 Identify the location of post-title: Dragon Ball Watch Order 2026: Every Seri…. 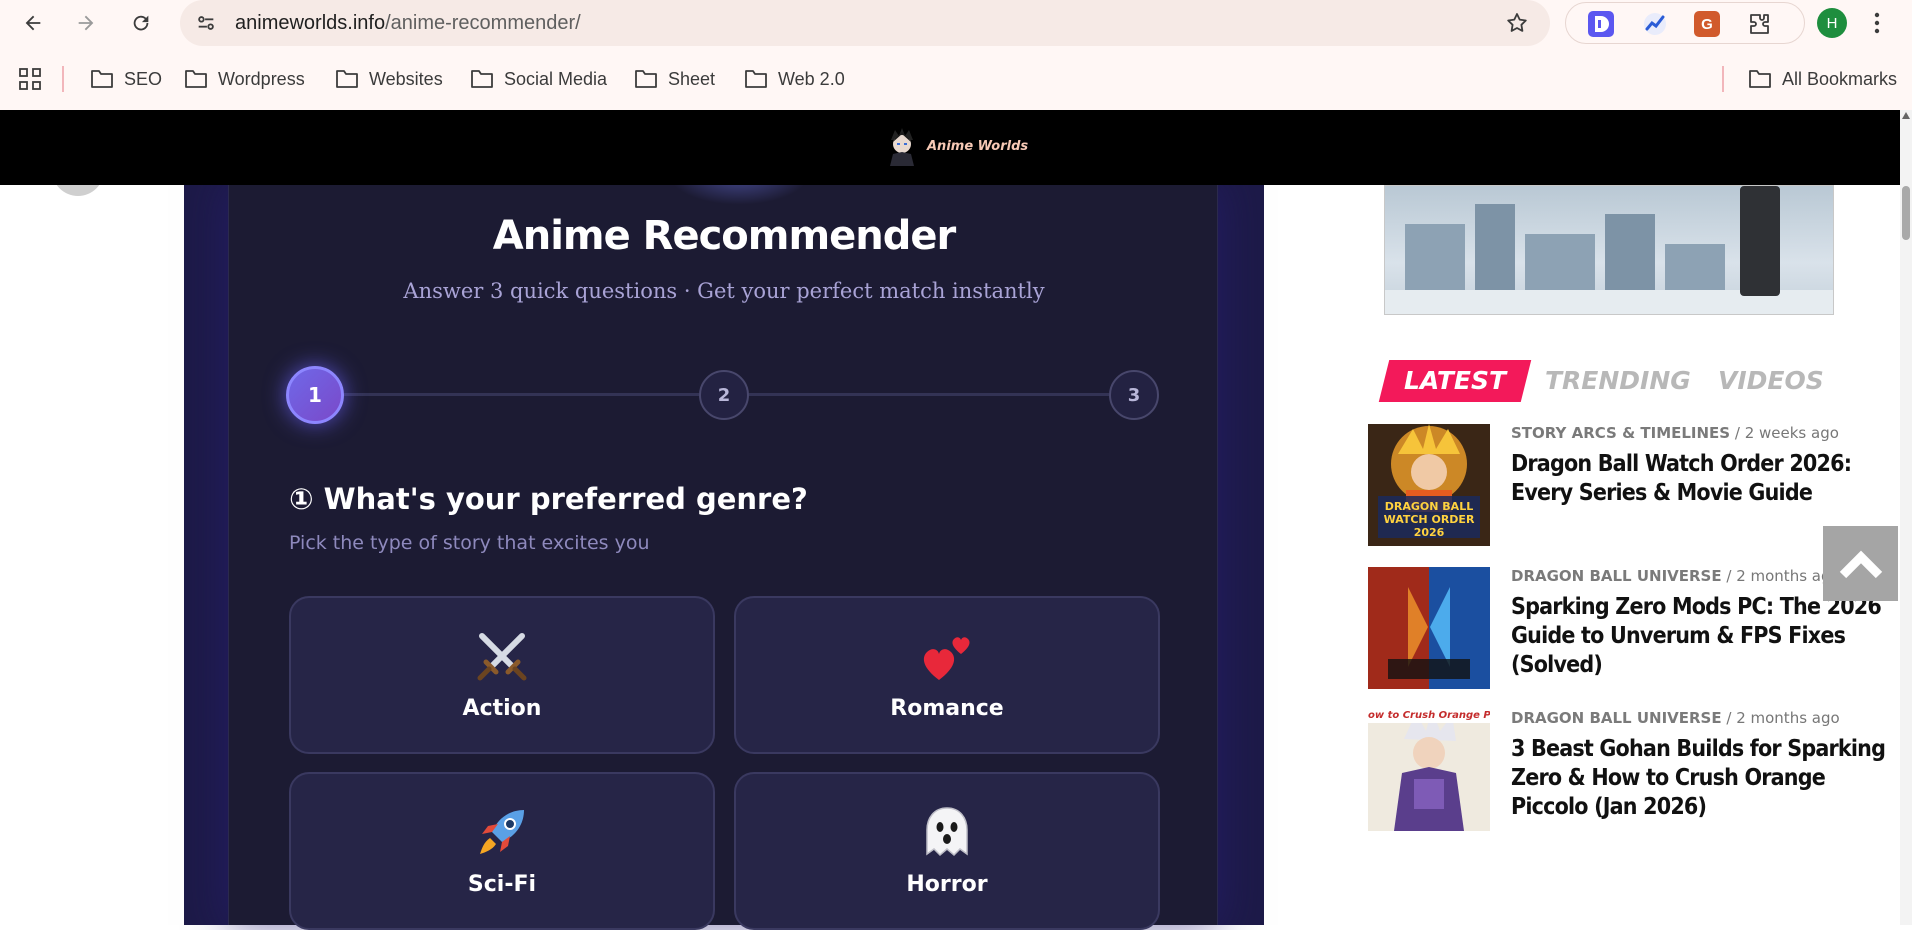
(1698, 479).